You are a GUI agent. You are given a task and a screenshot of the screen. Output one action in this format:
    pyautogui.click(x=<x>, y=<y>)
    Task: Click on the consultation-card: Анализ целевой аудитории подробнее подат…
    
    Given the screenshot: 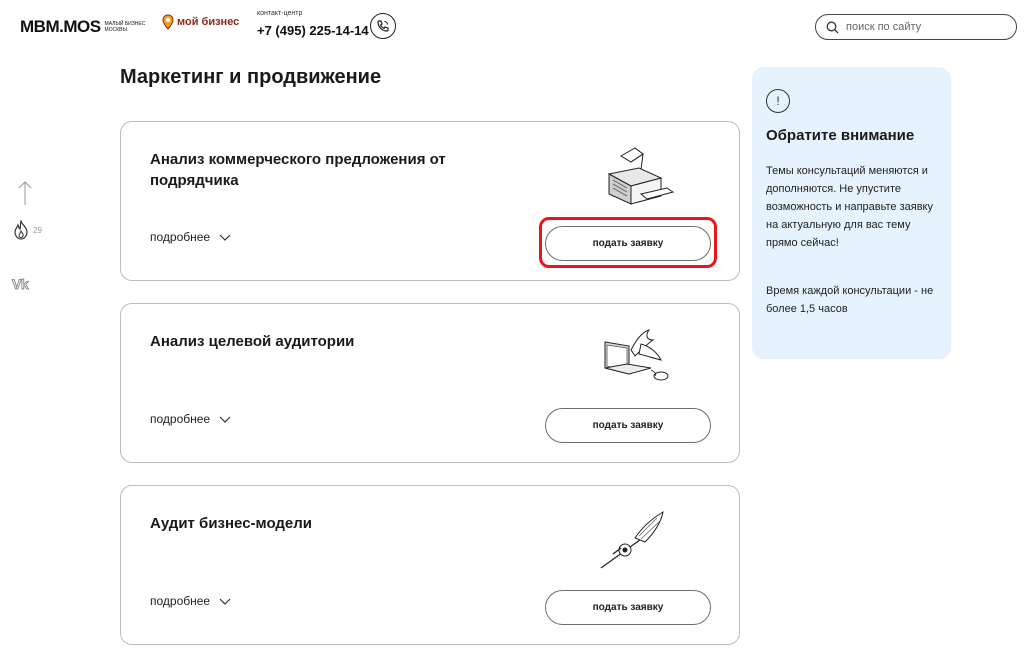 What is the action you would take?
    pyautogui.click(x=430, y=383)
    